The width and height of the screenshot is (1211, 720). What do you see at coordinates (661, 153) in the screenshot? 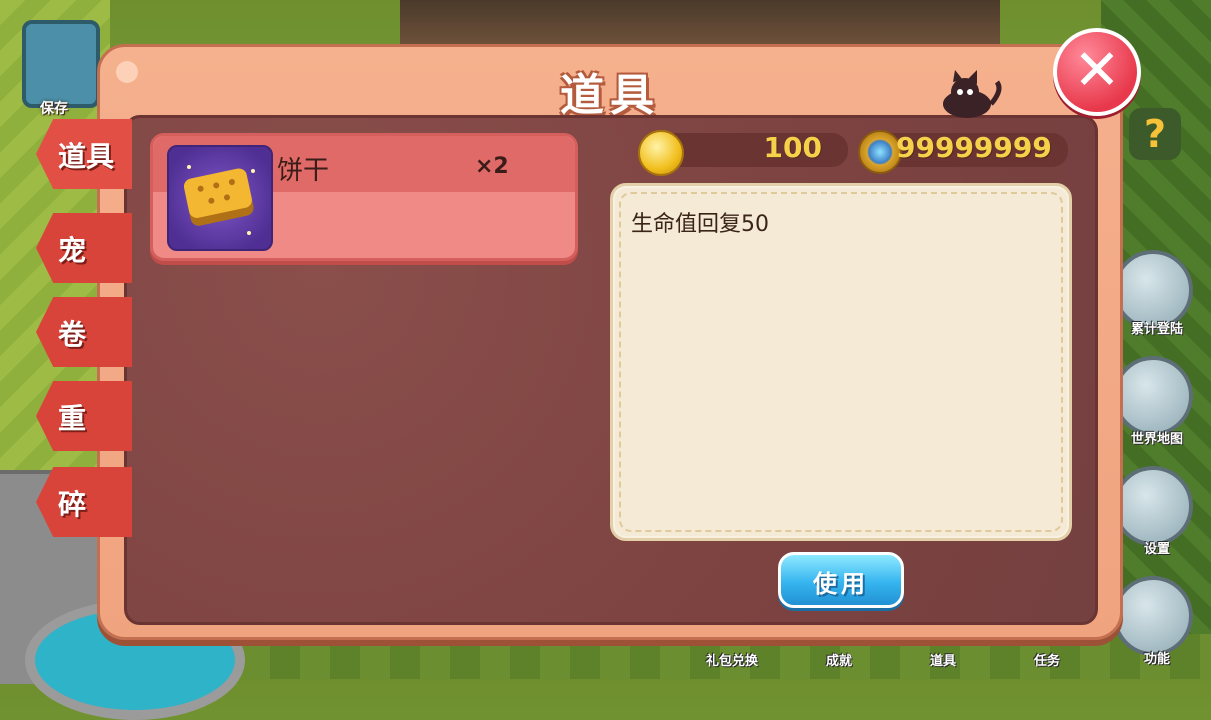
I see `gold-coin-icon` at bounding box center [661, 153].